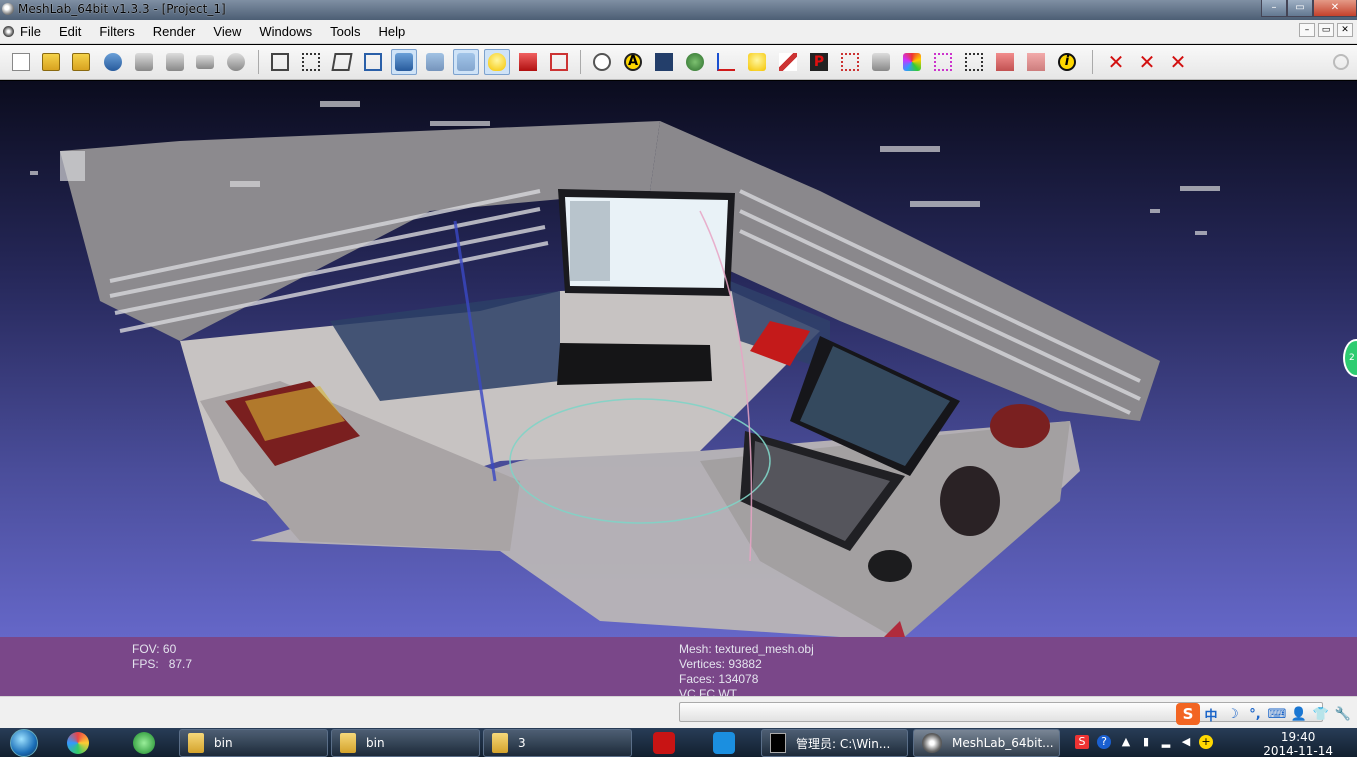 This screenshot has height=757, width=1357. Describe the element at coordinates (695, 649) in the screenshot. I see `mesh-label: Mesh:` at that location.